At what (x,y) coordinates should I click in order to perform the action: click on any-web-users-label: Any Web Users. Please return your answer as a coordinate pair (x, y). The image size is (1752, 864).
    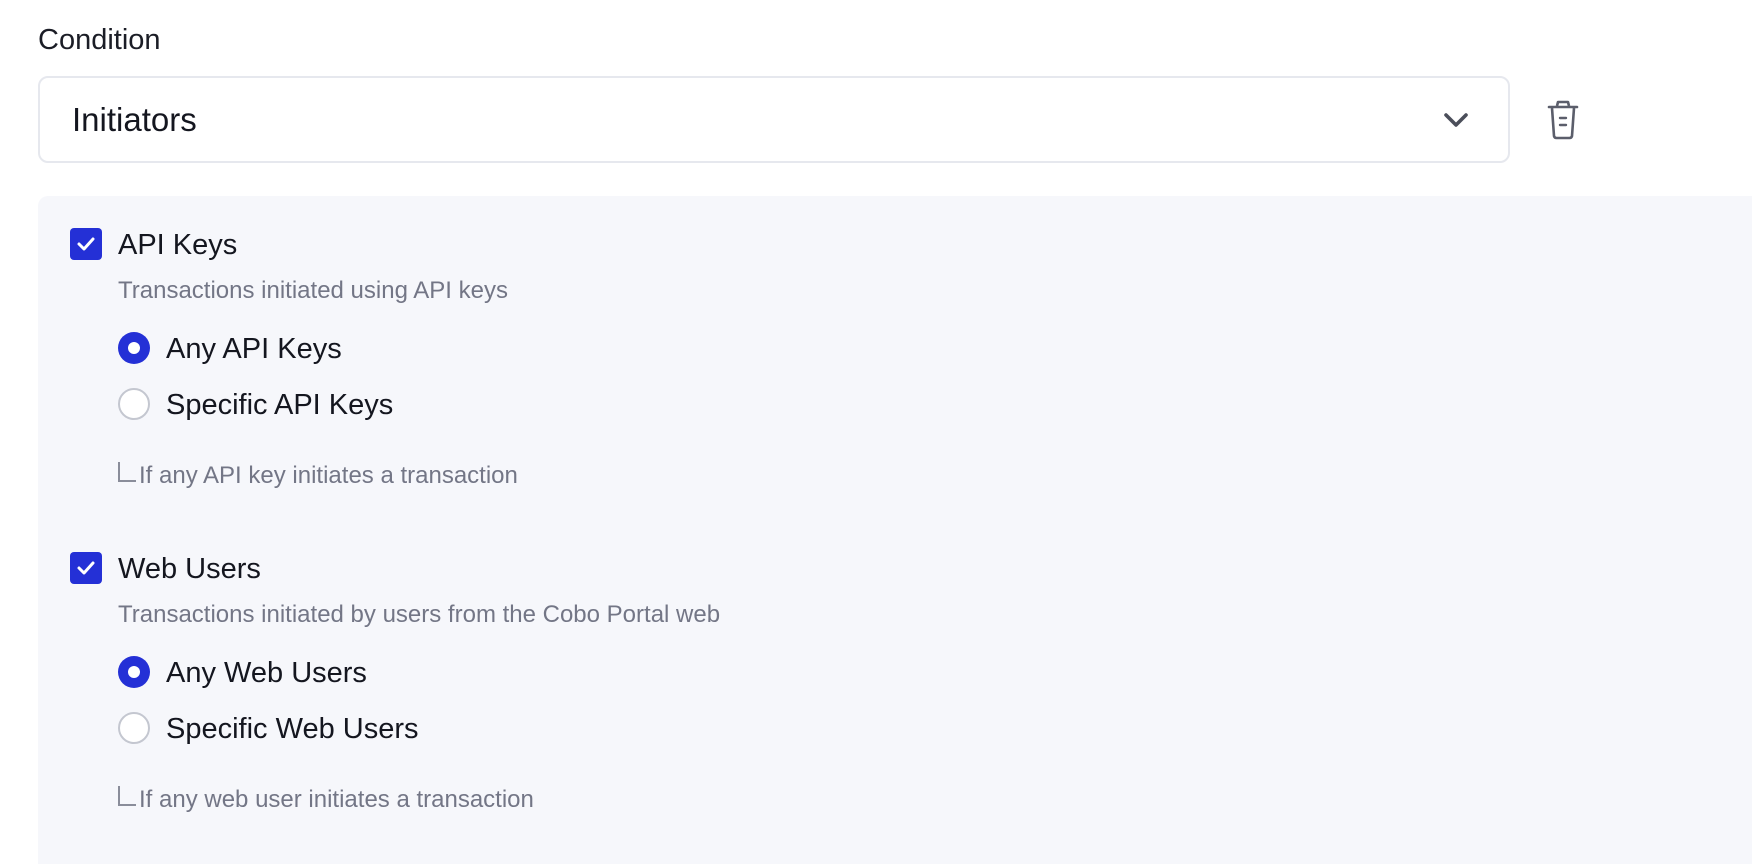
    Looking at the image, I should click on (266, 673).